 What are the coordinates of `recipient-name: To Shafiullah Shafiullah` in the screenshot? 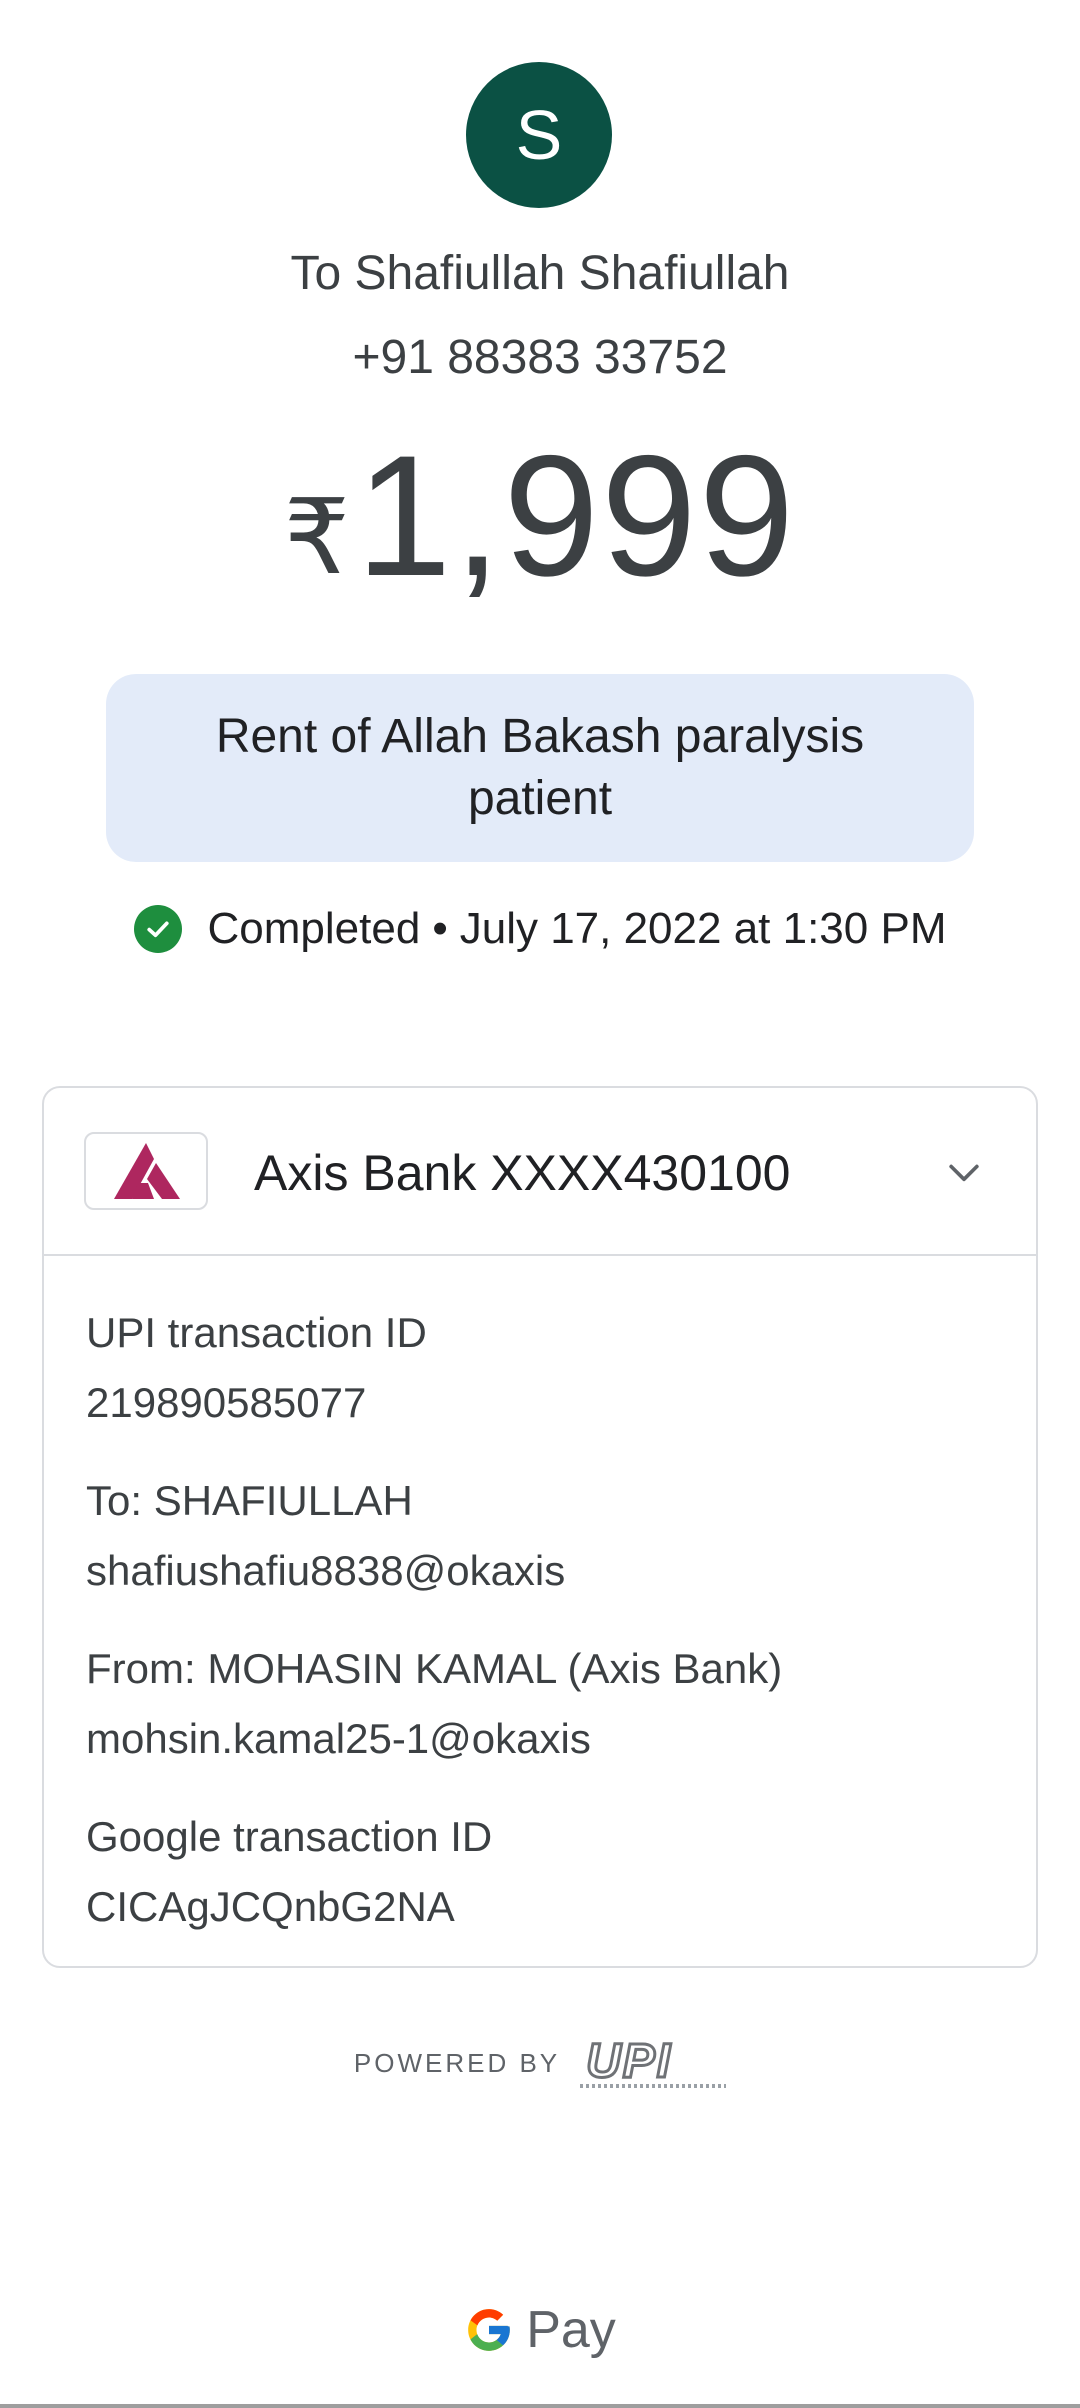 It's located at (540, 273).